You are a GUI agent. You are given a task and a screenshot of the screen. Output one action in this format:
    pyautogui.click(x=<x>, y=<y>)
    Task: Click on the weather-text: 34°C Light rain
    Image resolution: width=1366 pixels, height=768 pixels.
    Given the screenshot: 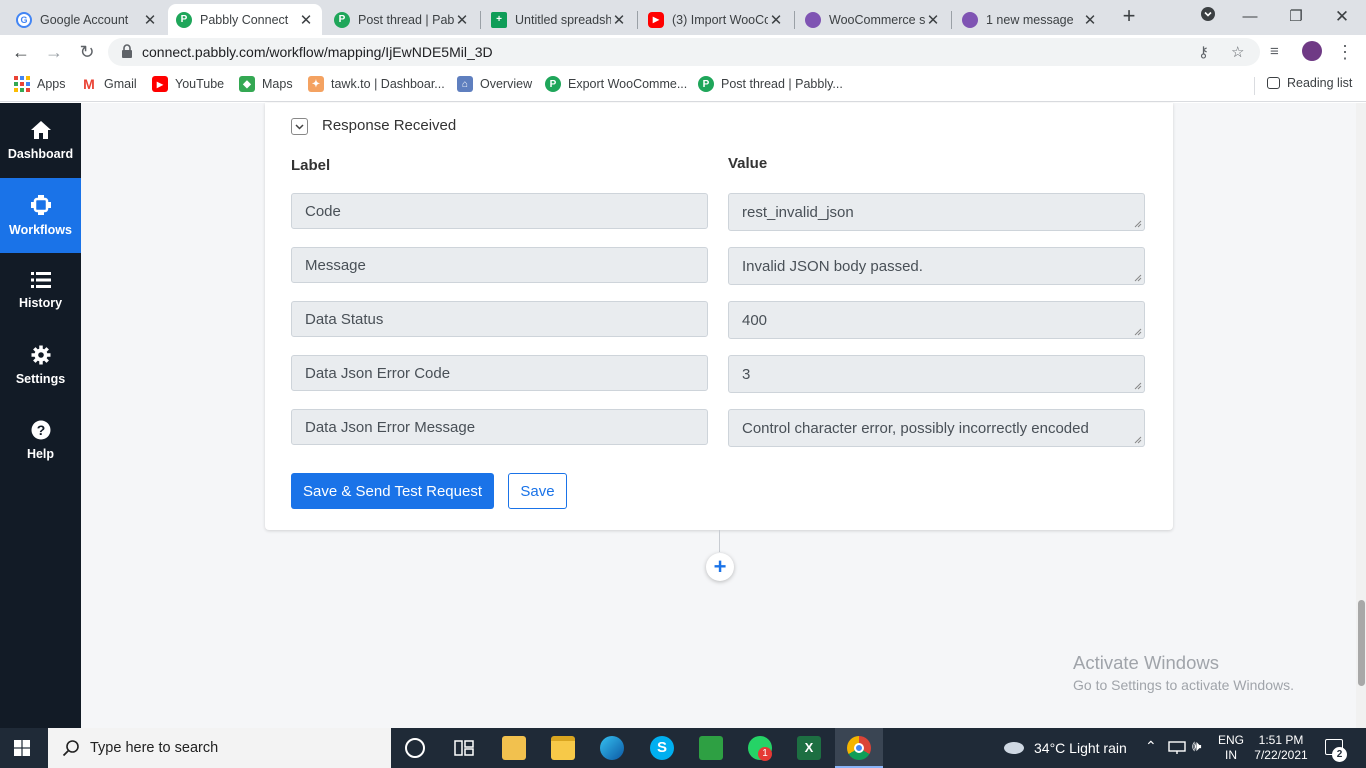 What is the action you would take?
    pyautogui.click(x=1080, y=748)
    